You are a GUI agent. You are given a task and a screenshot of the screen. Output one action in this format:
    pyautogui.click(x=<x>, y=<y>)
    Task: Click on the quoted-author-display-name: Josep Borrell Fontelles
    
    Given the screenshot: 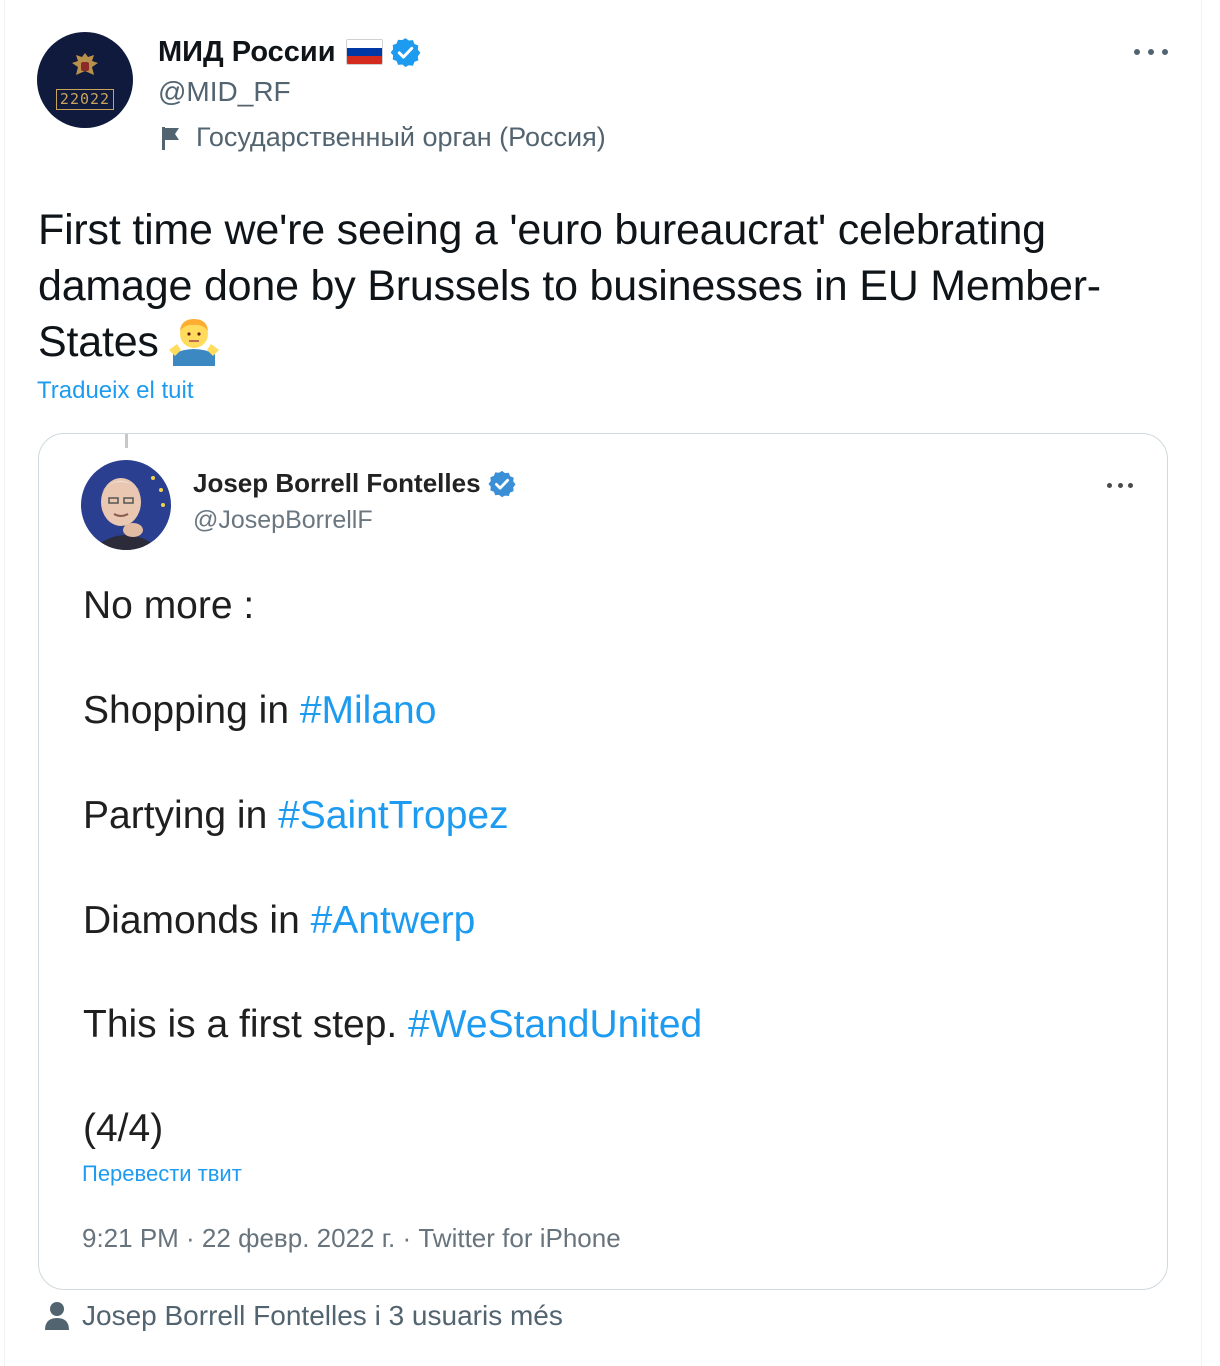 What is the action you would take?
    pyautogui.click(x=337, y=483)
    